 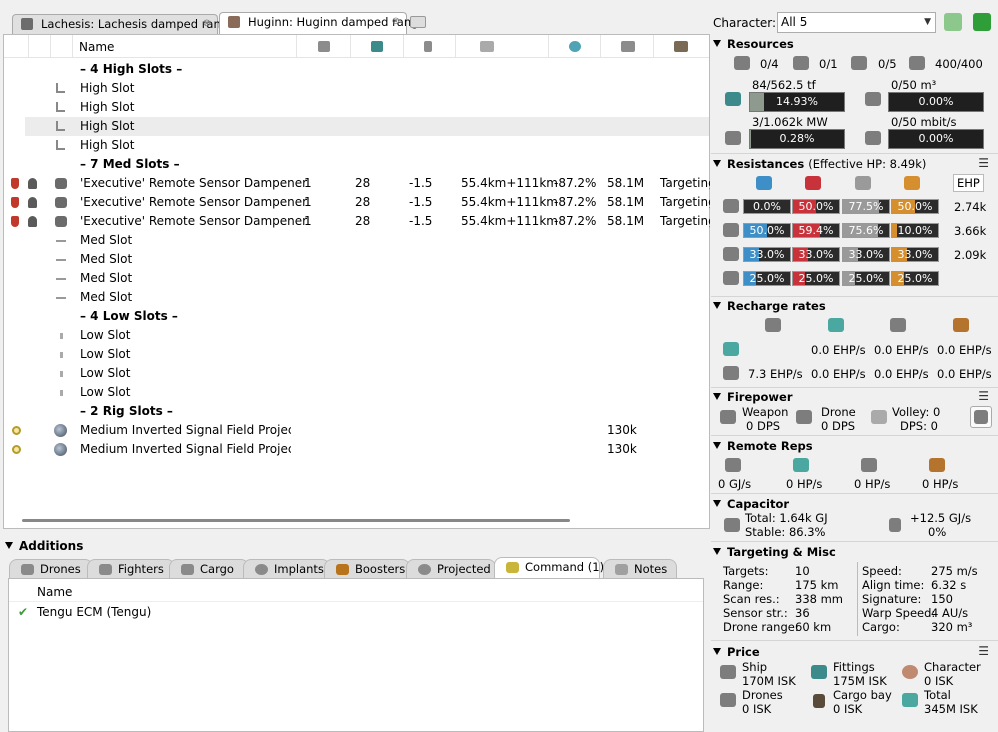 What do you see at coordinates (751, 504) in the screenshot?
I see `capacitor-section-title: Capacitor` at bounding box center [751, 504].